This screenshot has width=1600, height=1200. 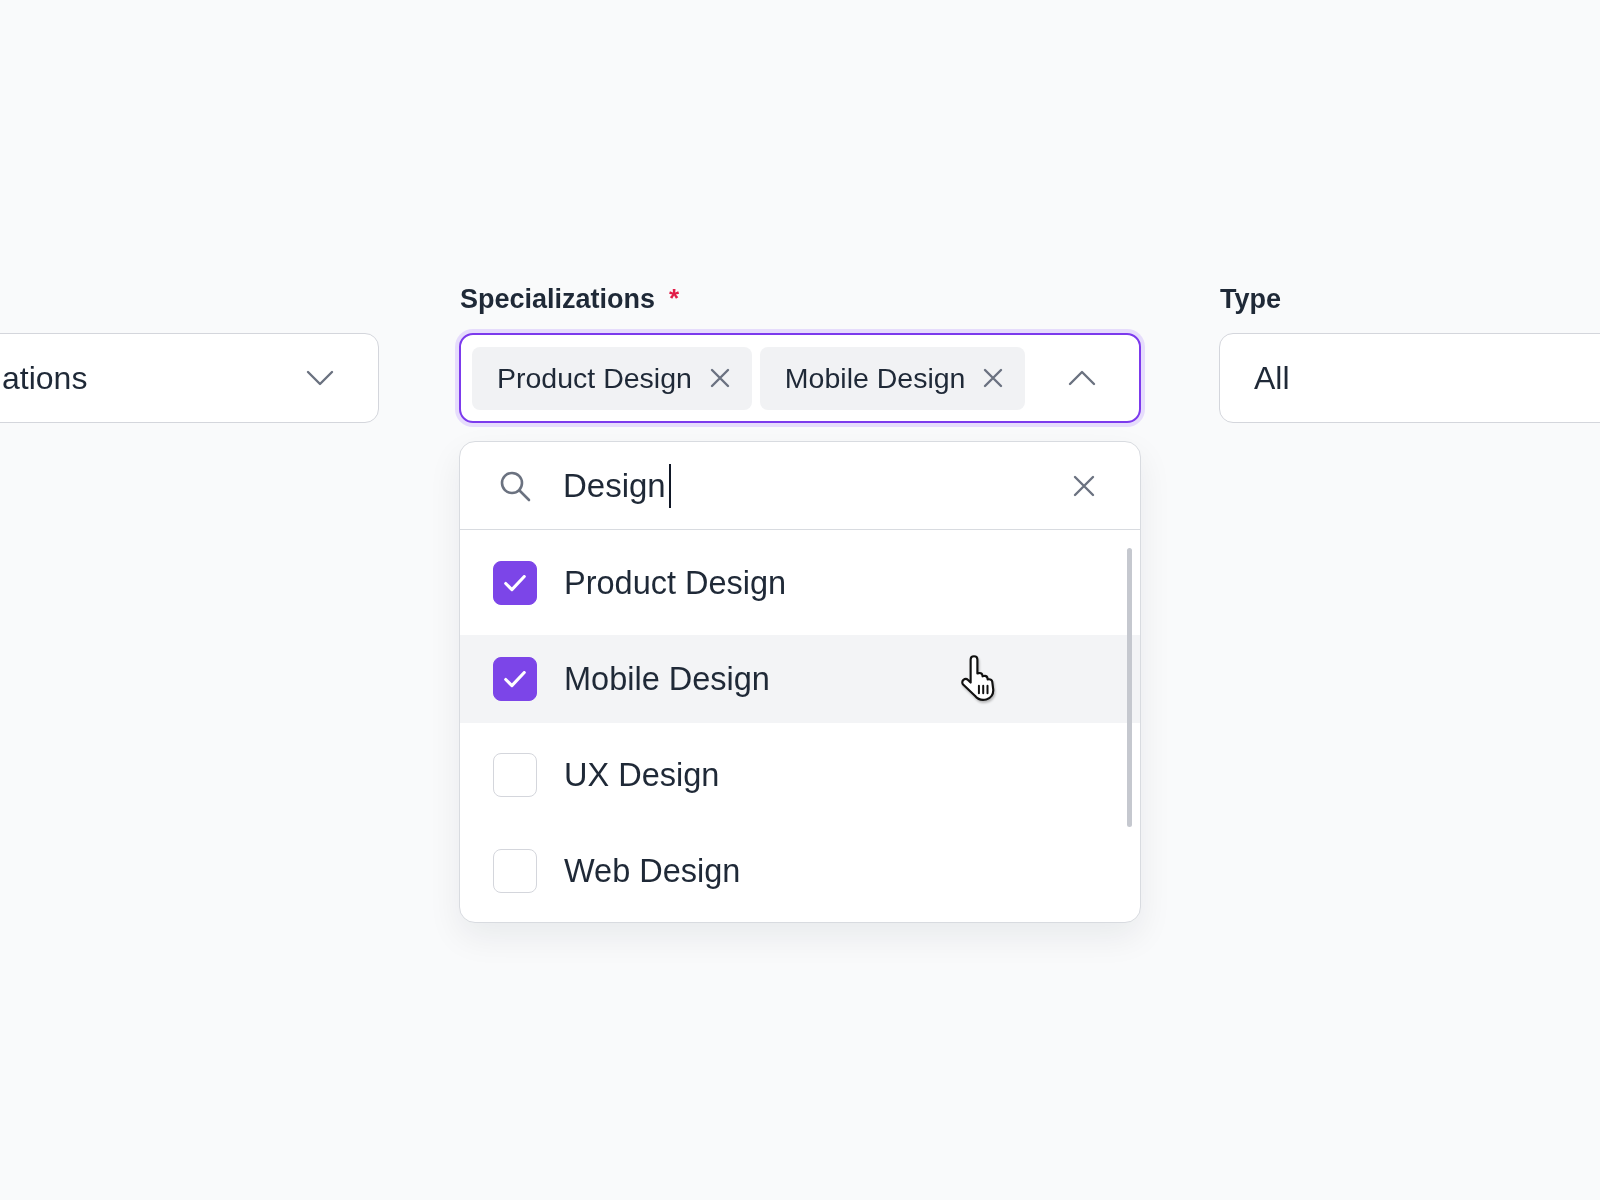 I want to click on scrollbar-thumb, so click(x=1129, y=687).